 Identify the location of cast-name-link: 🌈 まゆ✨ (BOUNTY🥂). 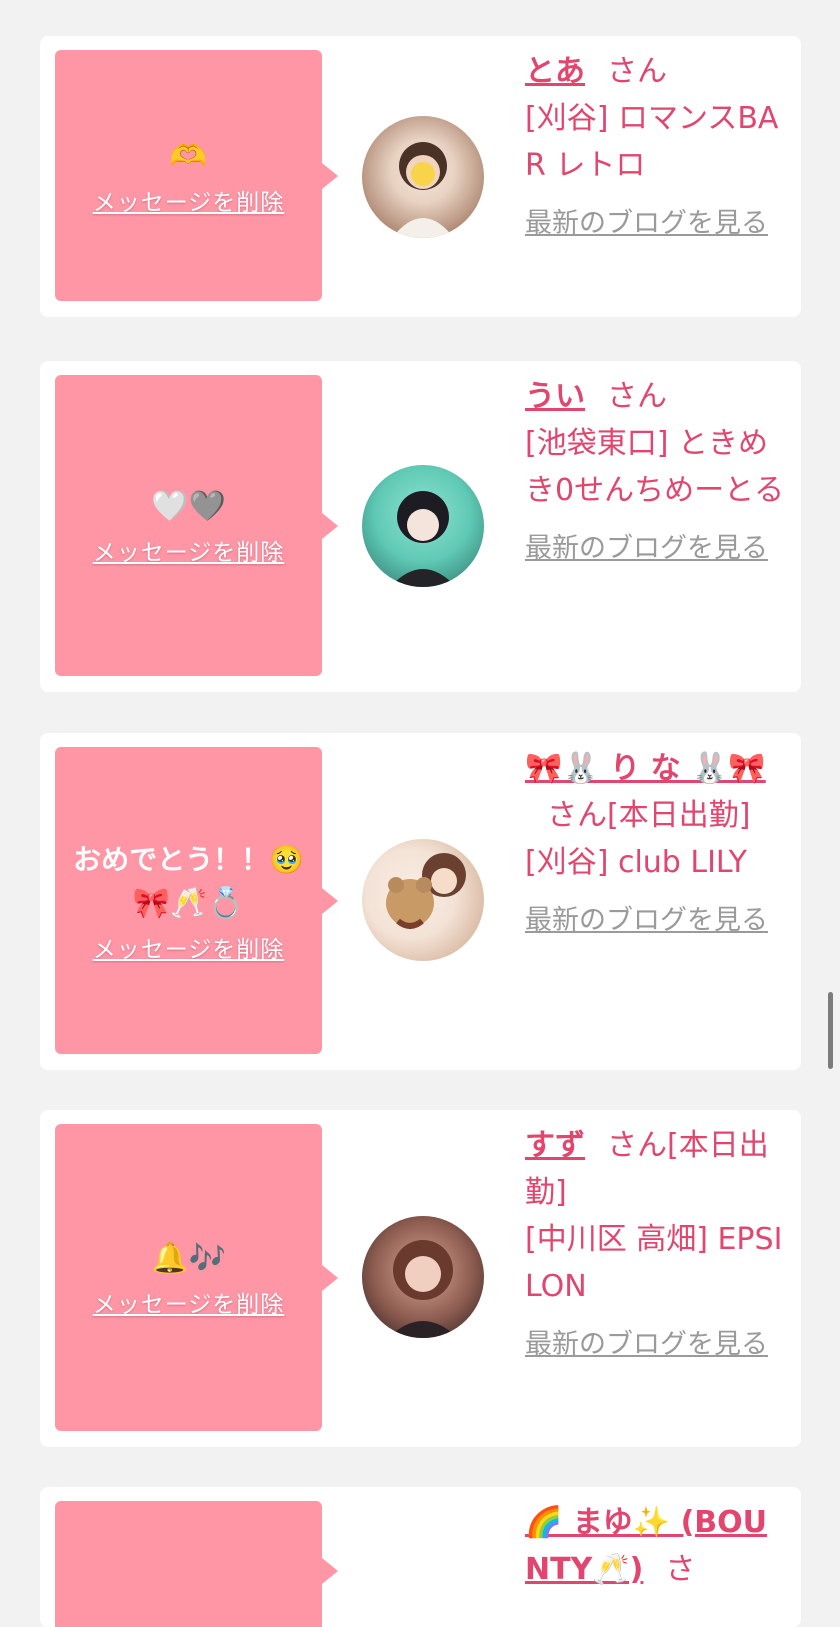
(646, 1546).